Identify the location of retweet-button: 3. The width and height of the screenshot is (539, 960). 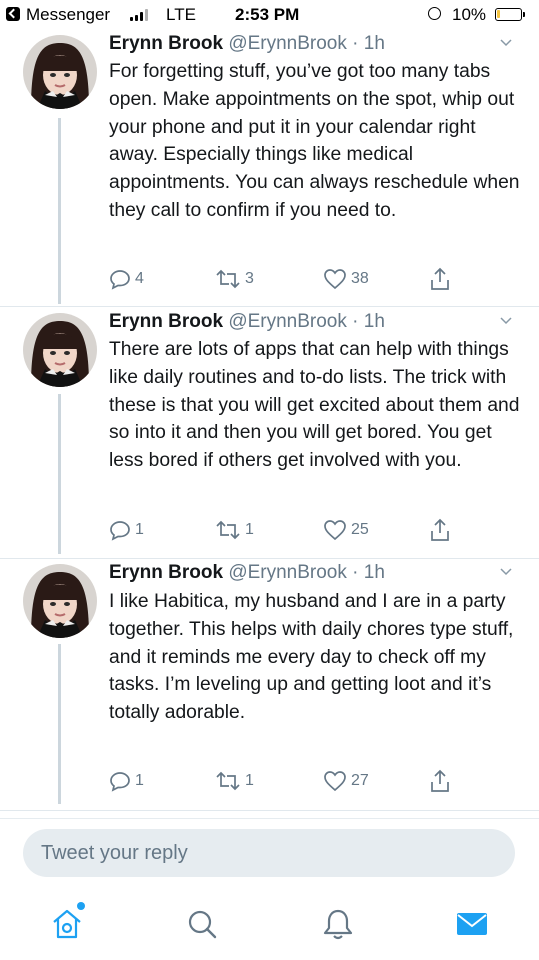
(234, 279).